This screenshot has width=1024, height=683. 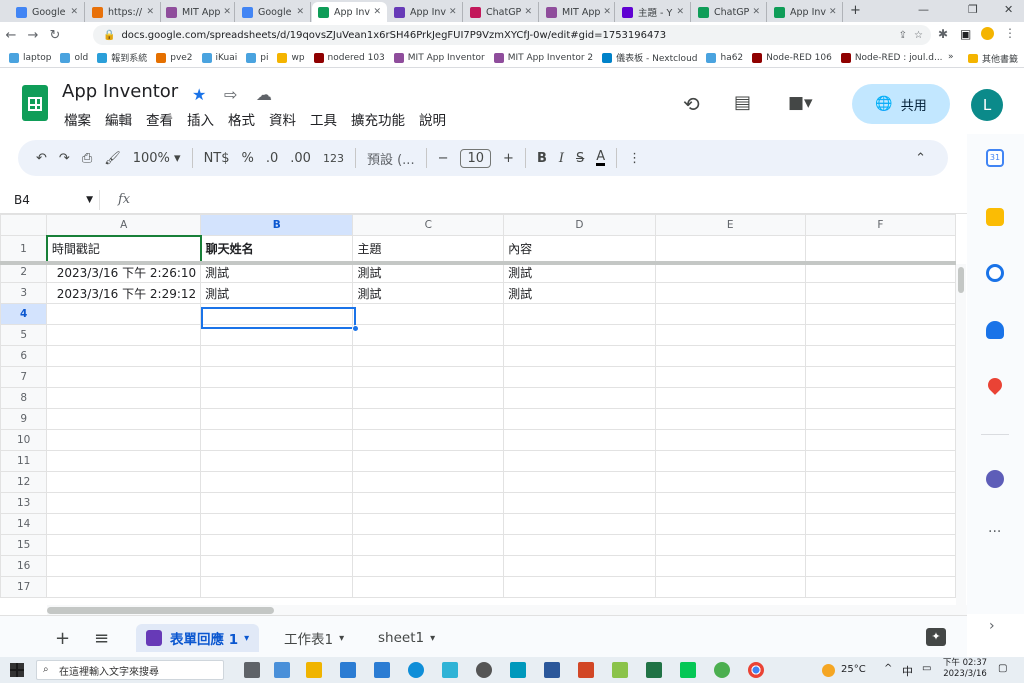 I want to click on bookmark-item: pve2, so click(x=174, y=57).